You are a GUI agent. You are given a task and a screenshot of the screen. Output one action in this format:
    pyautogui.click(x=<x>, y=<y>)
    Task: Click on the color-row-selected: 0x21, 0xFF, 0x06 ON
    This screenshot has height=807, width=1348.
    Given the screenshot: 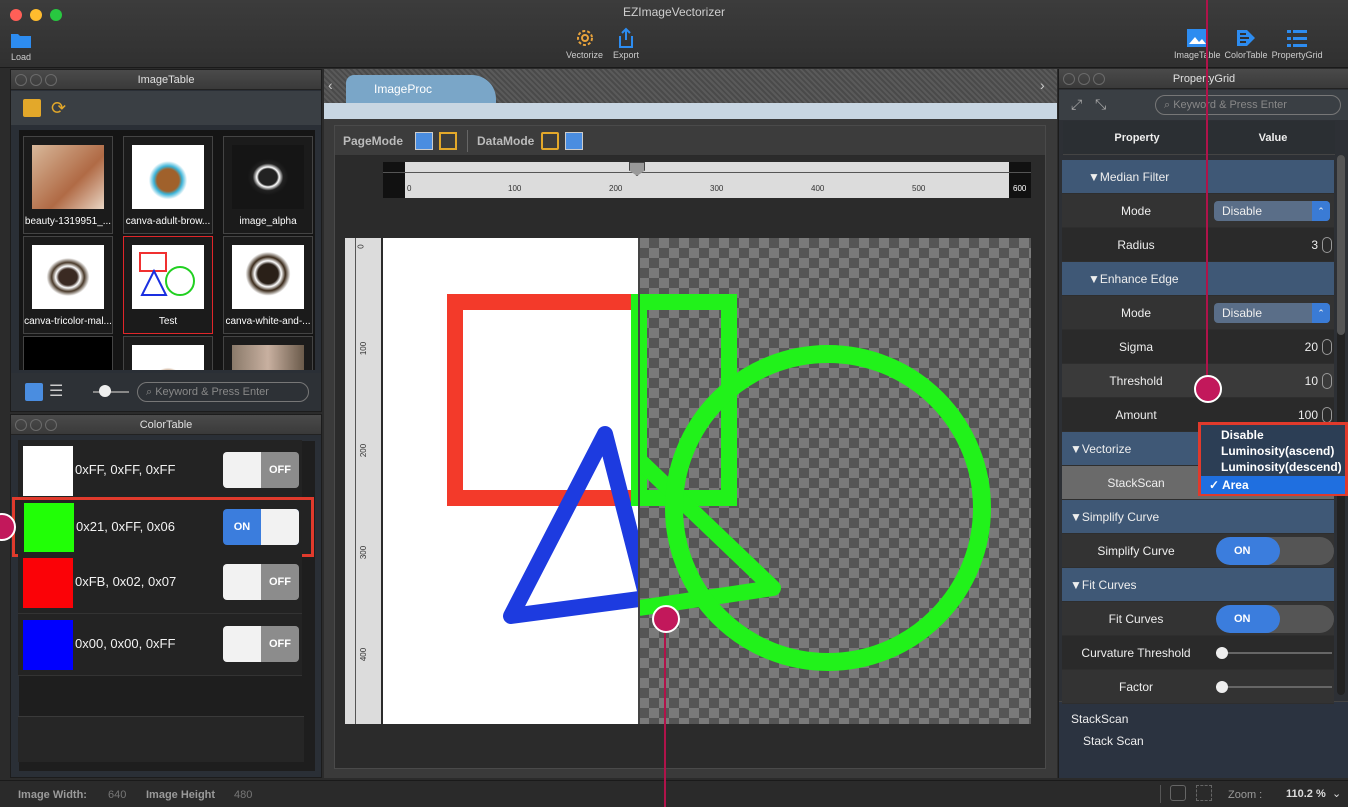 What is the action you would take?
    pyautogui.click(x=163, y=527)
    